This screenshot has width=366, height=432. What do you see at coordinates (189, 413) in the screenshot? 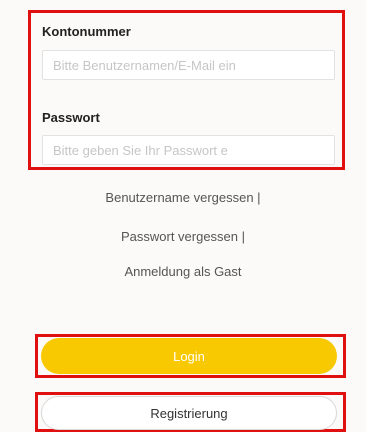
I see `register-button: Registrierung` at bounding box center [189, 413].